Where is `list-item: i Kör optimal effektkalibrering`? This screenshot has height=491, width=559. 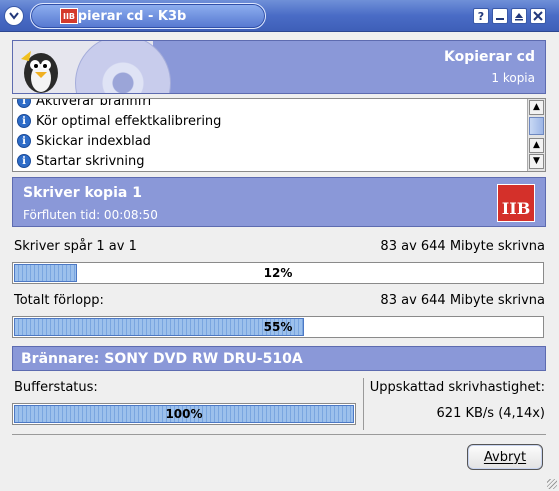 list-item: i Kör optimal effektkalibrering is located at coordinates (117, 121).